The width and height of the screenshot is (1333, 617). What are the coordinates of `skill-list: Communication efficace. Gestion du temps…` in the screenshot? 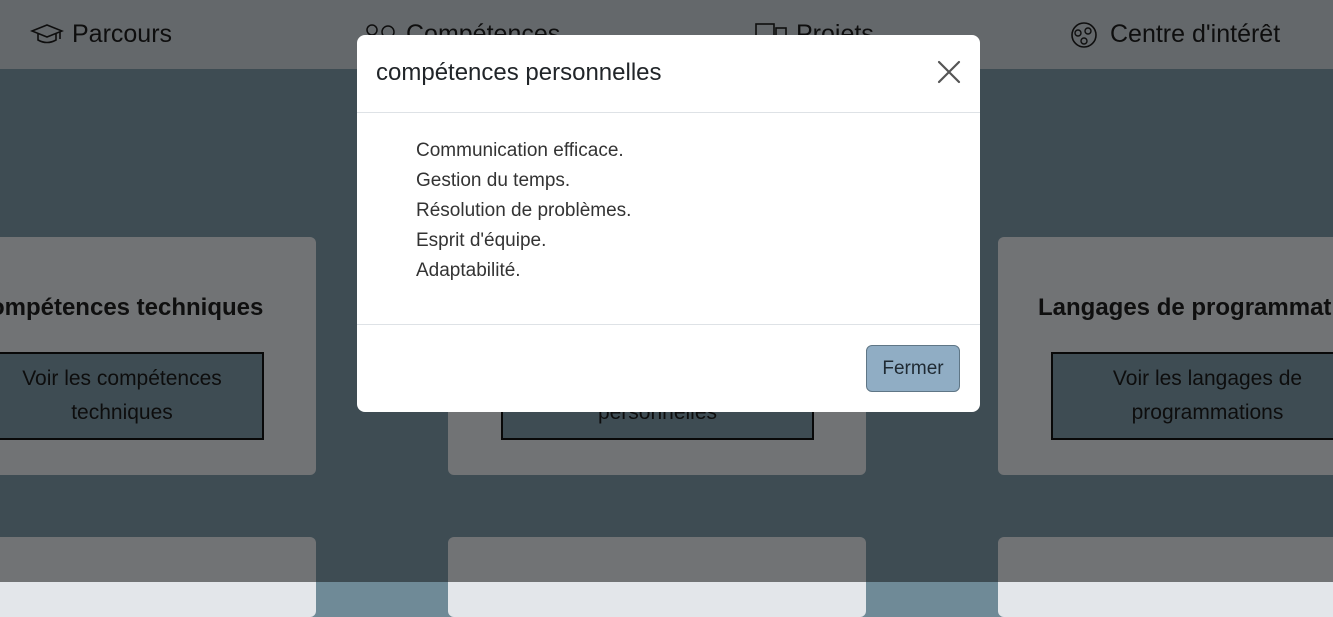 It's located at (523, 211).